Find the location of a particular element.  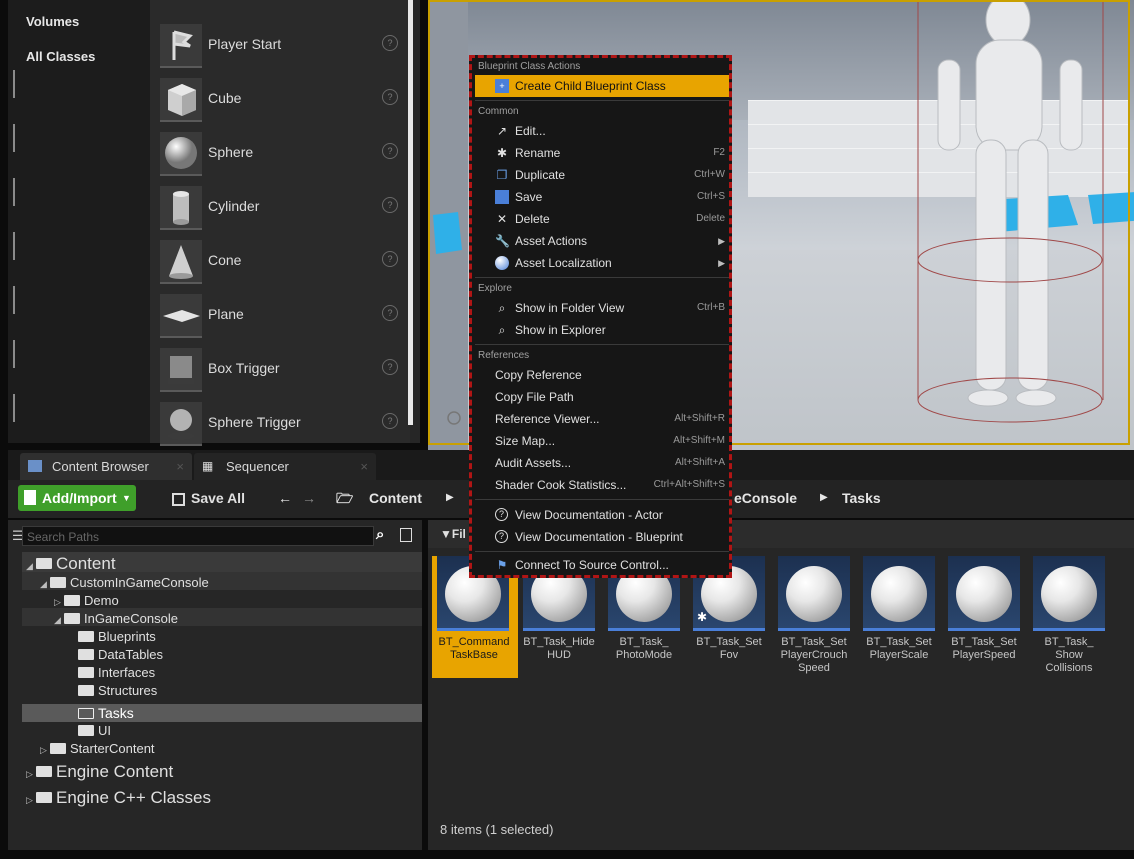

tree-item-label: Interfaces is located at coordinates (127, 672).